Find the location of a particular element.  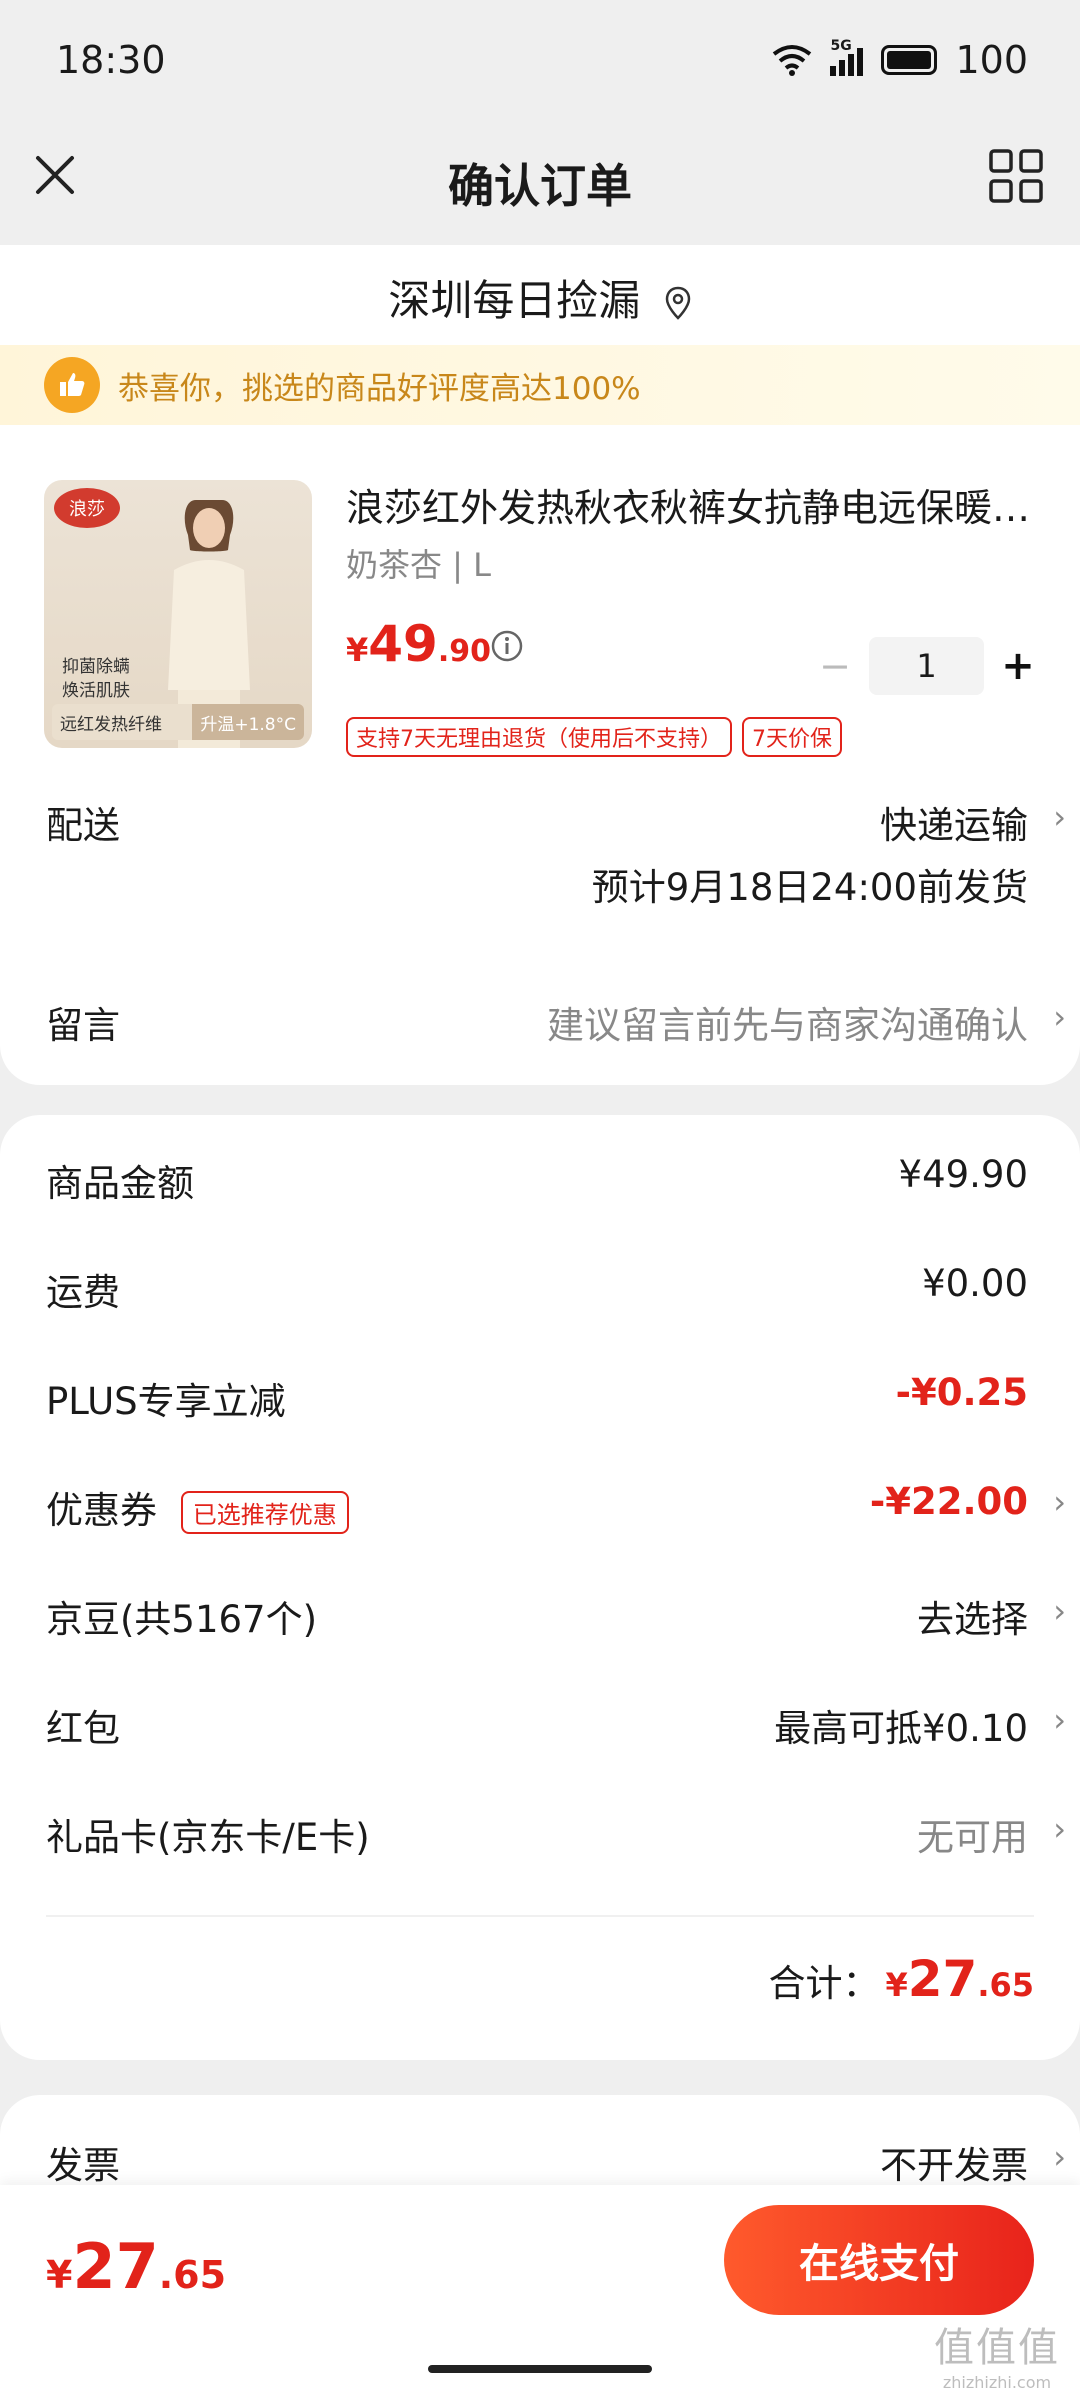

feature-left: 远红发热纤维 is located at coordinates (122, 722).